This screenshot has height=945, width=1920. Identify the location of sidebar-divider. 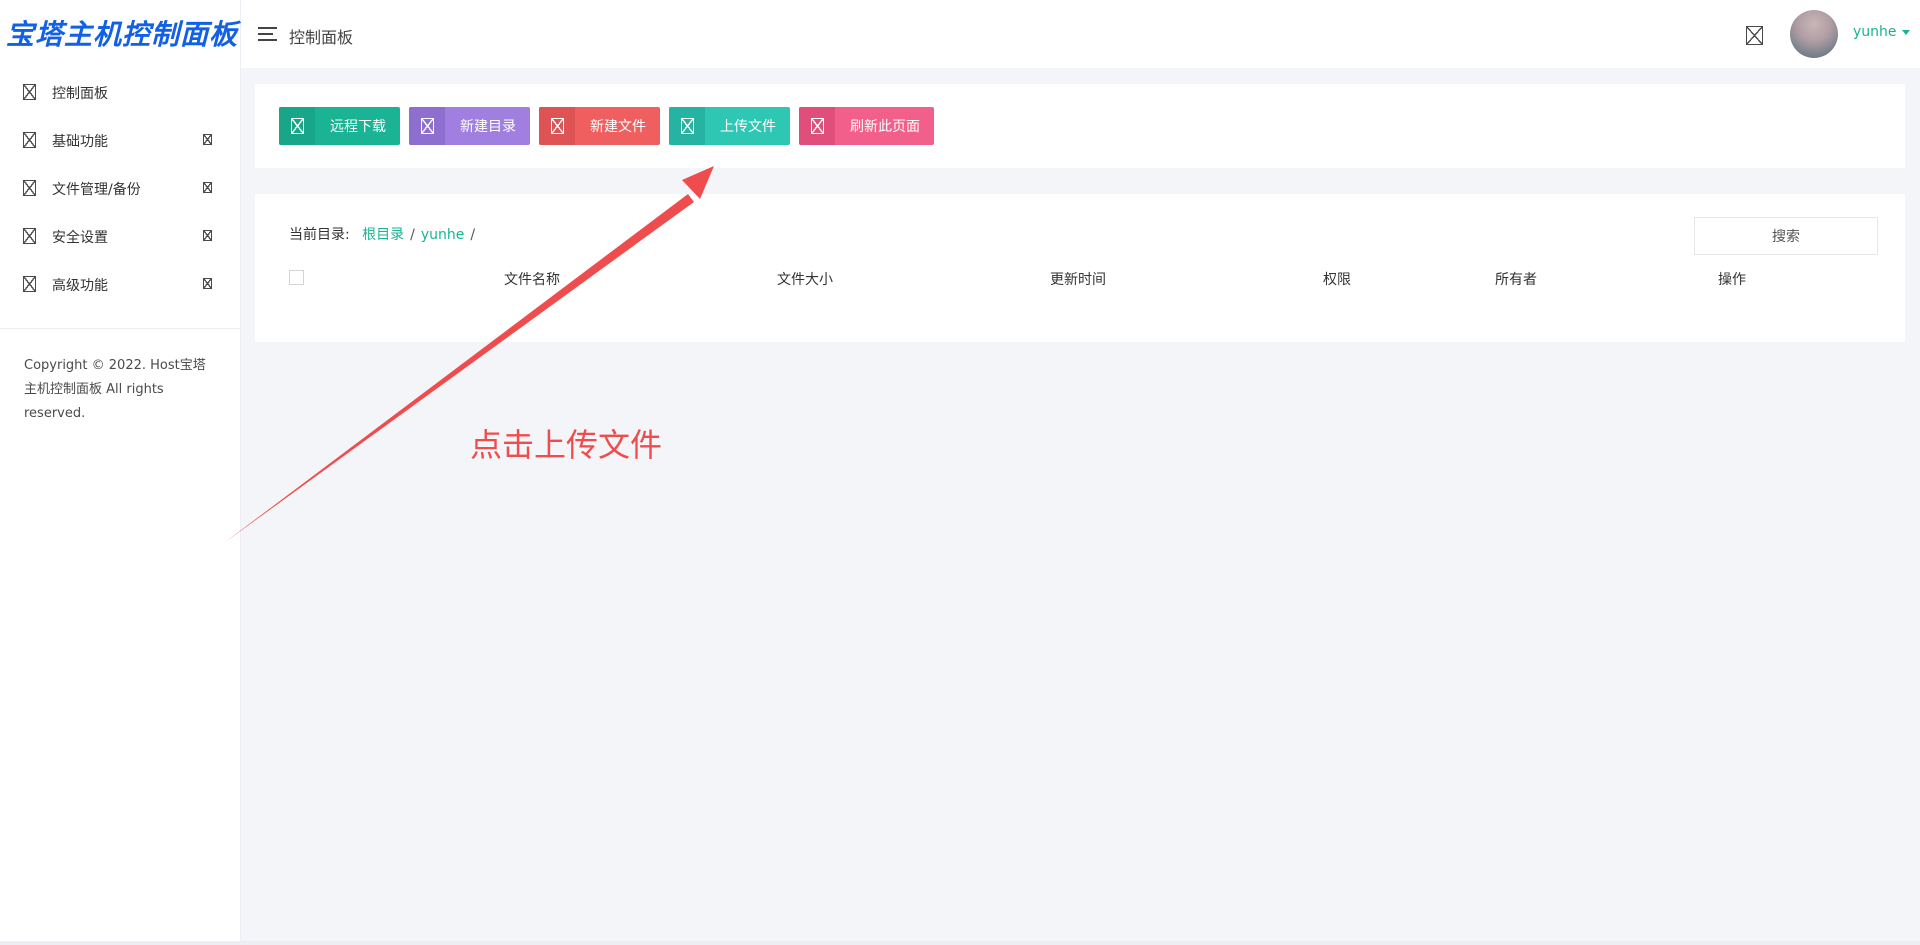
(120, 328).